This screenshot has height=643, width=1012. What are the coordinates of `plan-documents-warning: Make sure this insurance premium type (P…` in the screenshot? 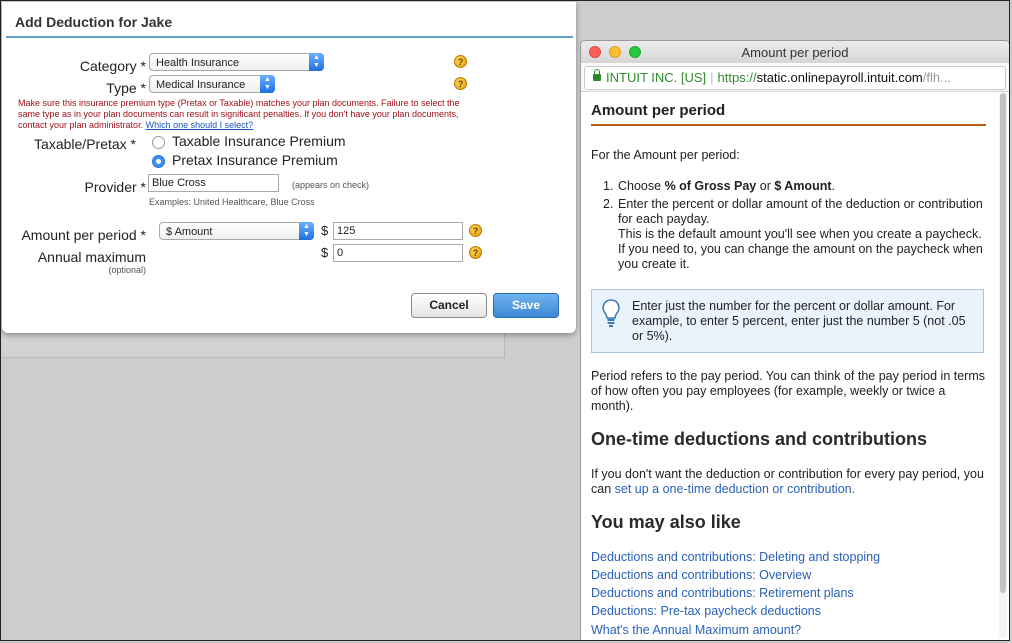 It's located at (243, 114).